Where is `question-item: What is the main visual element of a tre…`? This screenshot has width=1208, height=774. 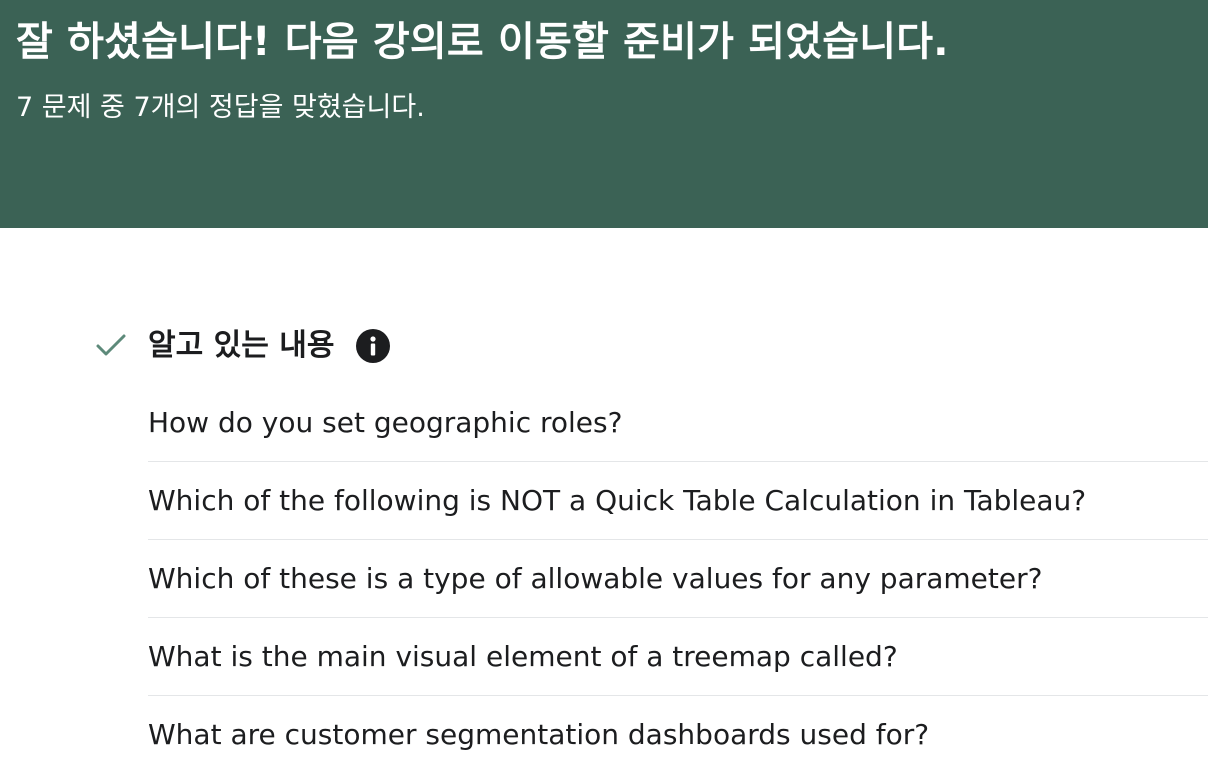 question-item: What is the main visual element of a tre… is located at coordinates (678, 657).